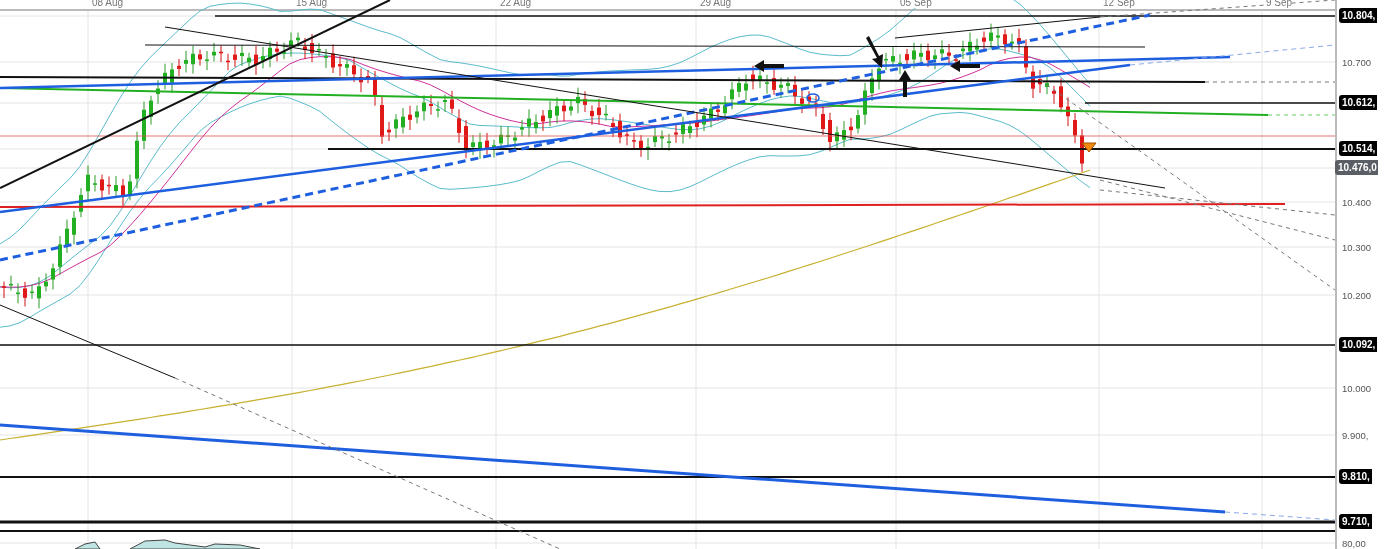  I want to click on price-tick-label: 80,00, so click(1354, 543).